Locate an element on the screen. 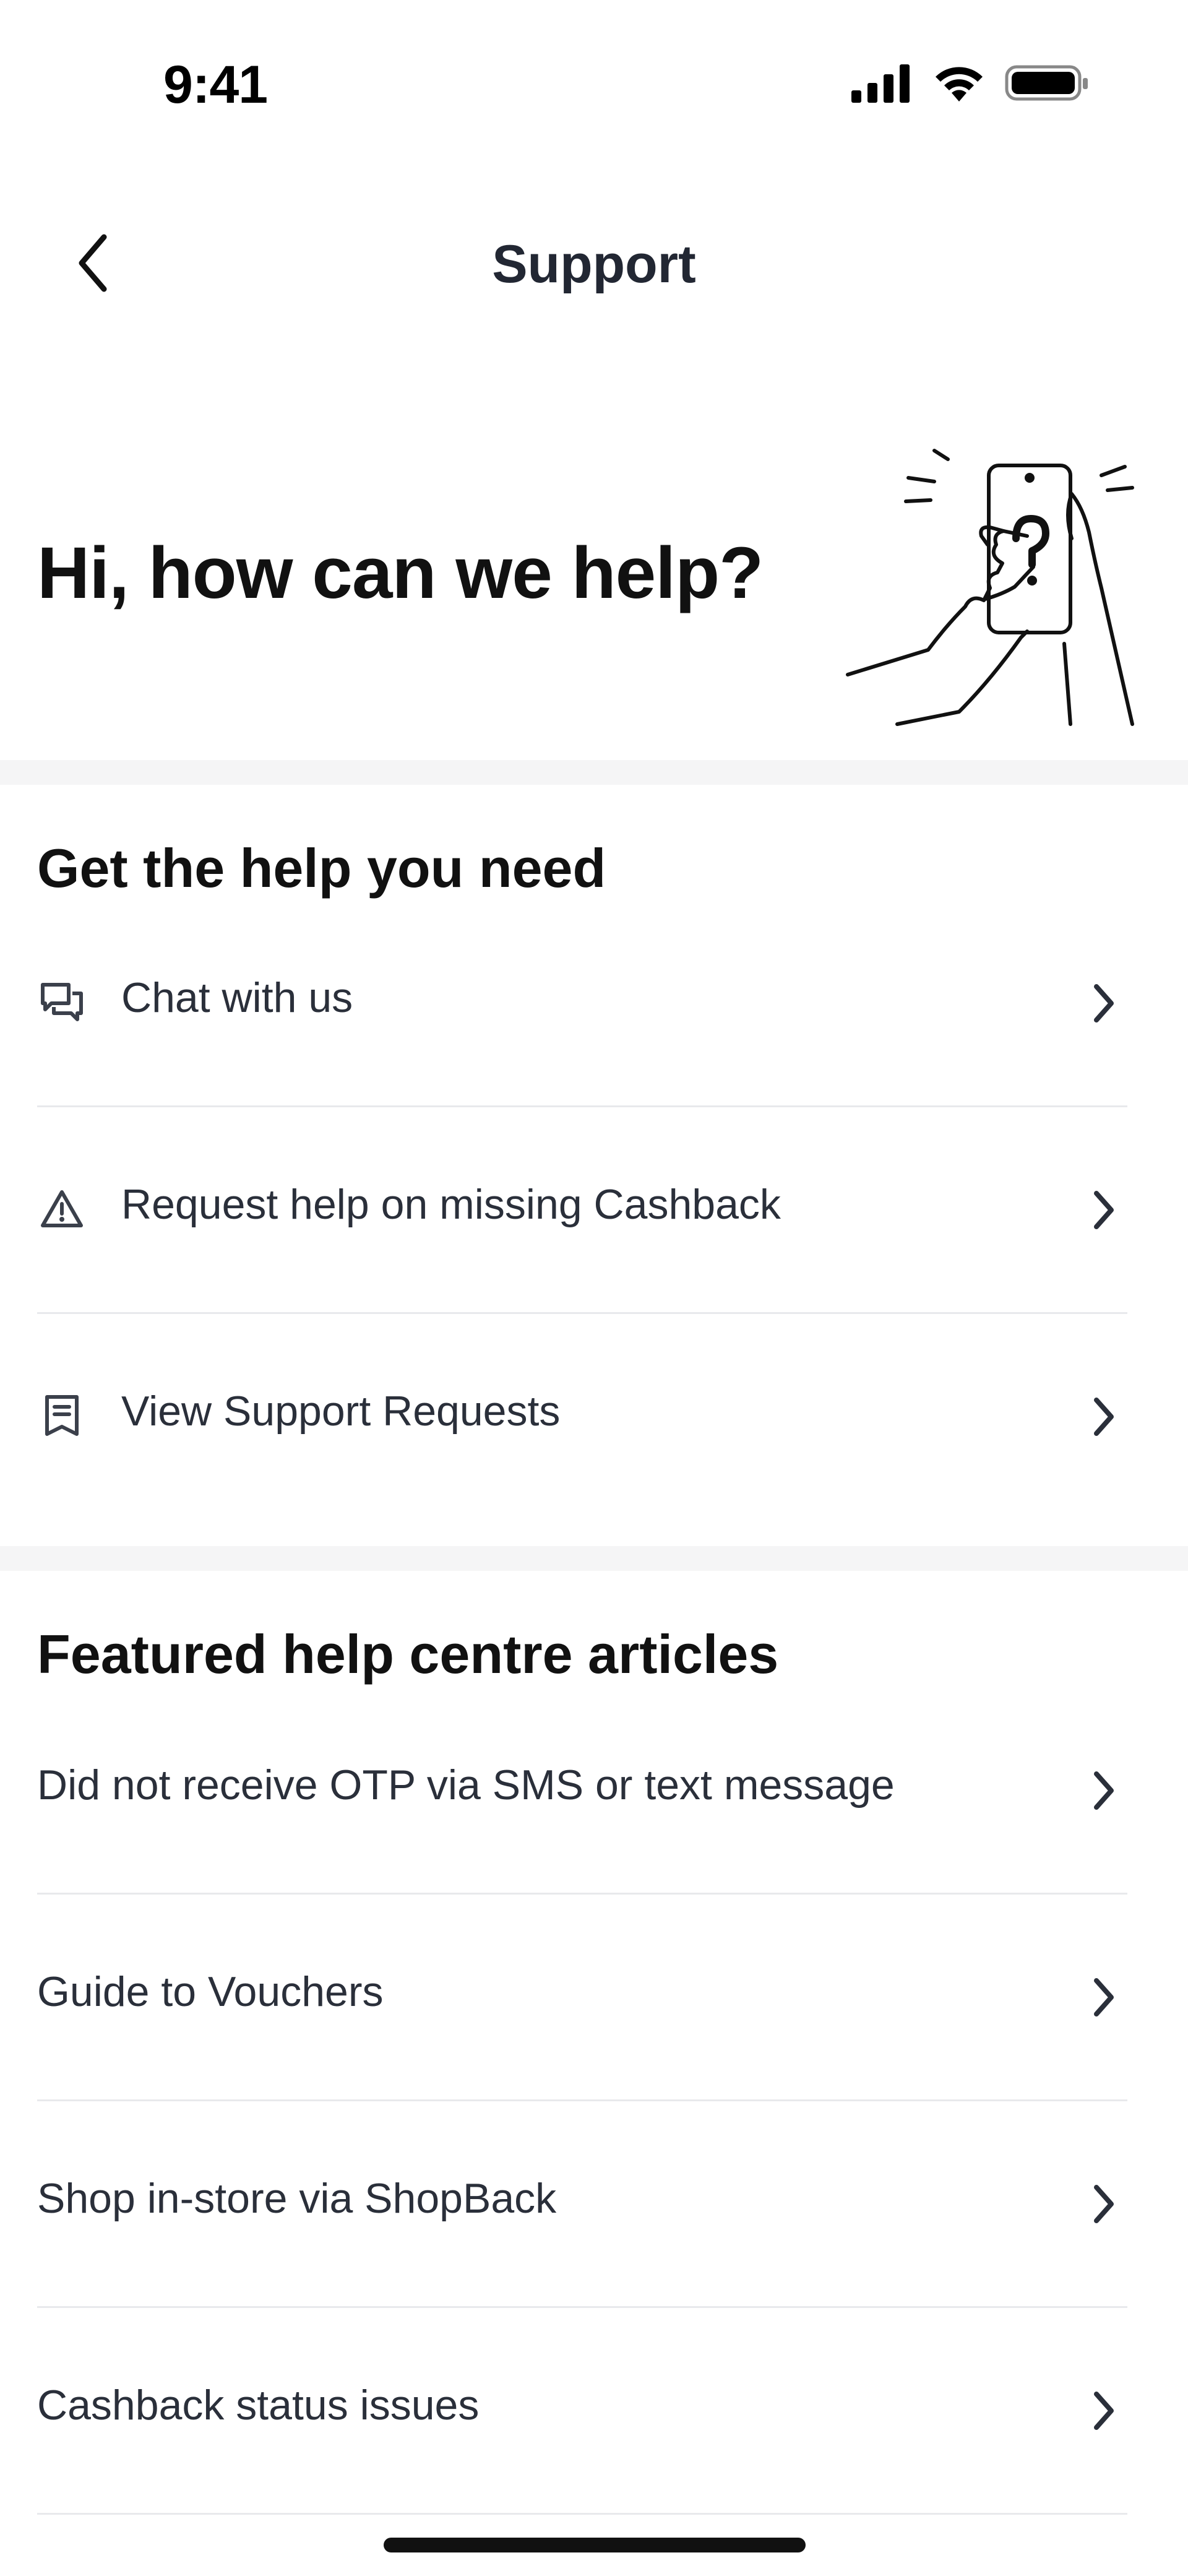  article-row: Shop in-store via ShopBack is located at coordinates (582, 2204).